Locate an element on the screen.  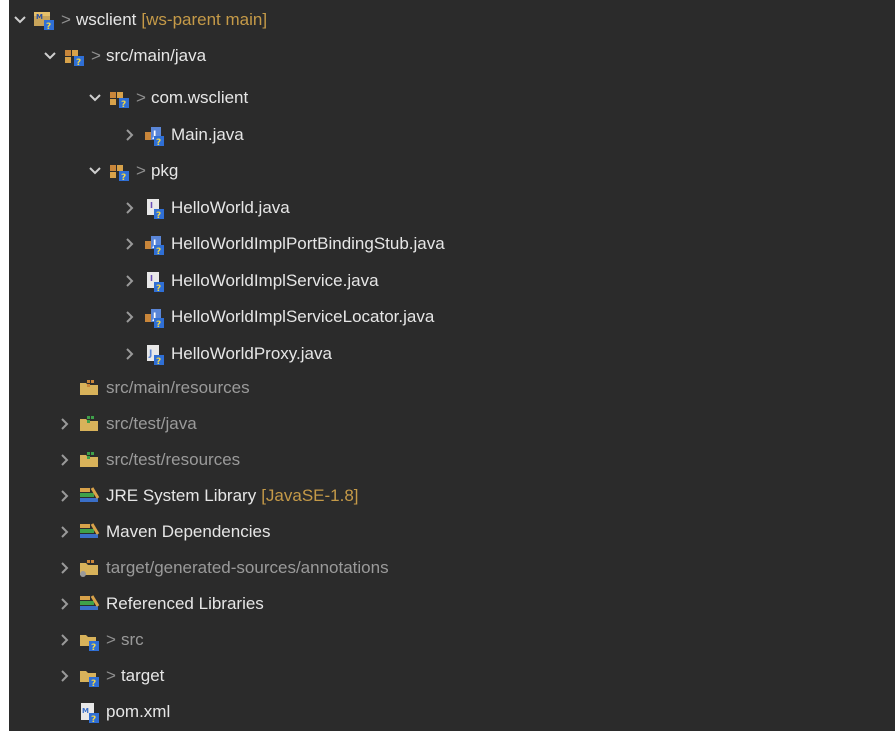
test-source-folder-icon is located at coordinates (89, 424).